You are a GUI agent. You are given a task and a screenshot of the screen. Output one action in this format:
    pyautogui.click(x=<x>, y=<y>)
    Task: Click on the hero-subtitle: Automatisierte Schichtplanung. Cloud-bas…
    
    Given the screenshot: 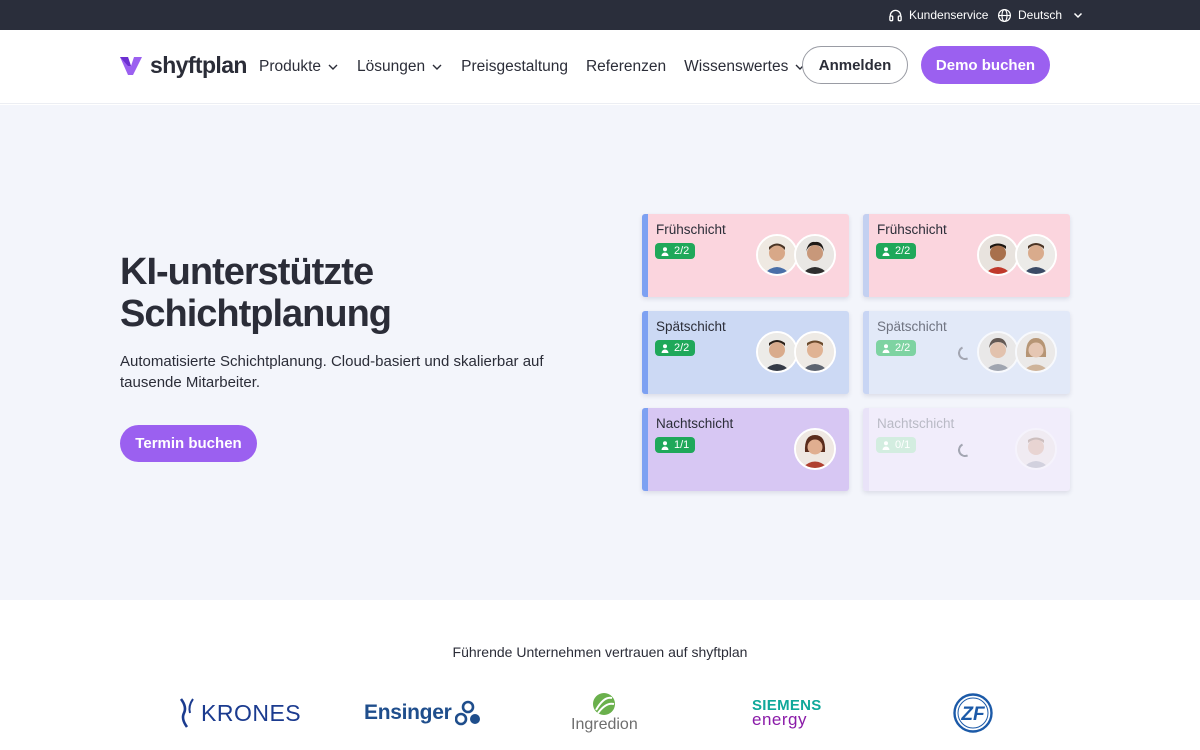 What is the action you would take?
    pyautogui.click(x=332, y=372)
    